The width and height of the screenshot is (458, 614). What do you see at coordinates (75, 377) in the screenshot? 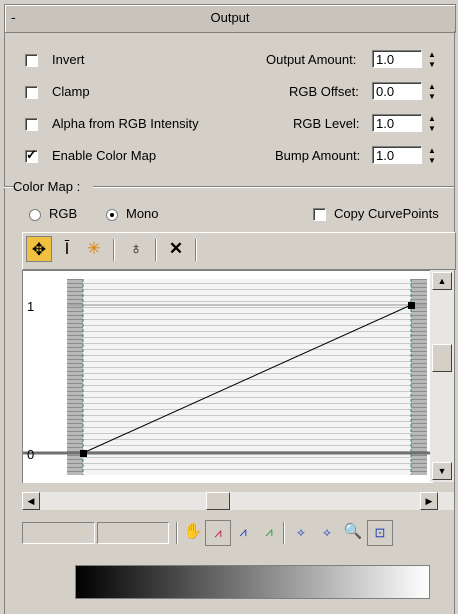
I see `left-boundary-stripe` at bounding box center [75, 377].